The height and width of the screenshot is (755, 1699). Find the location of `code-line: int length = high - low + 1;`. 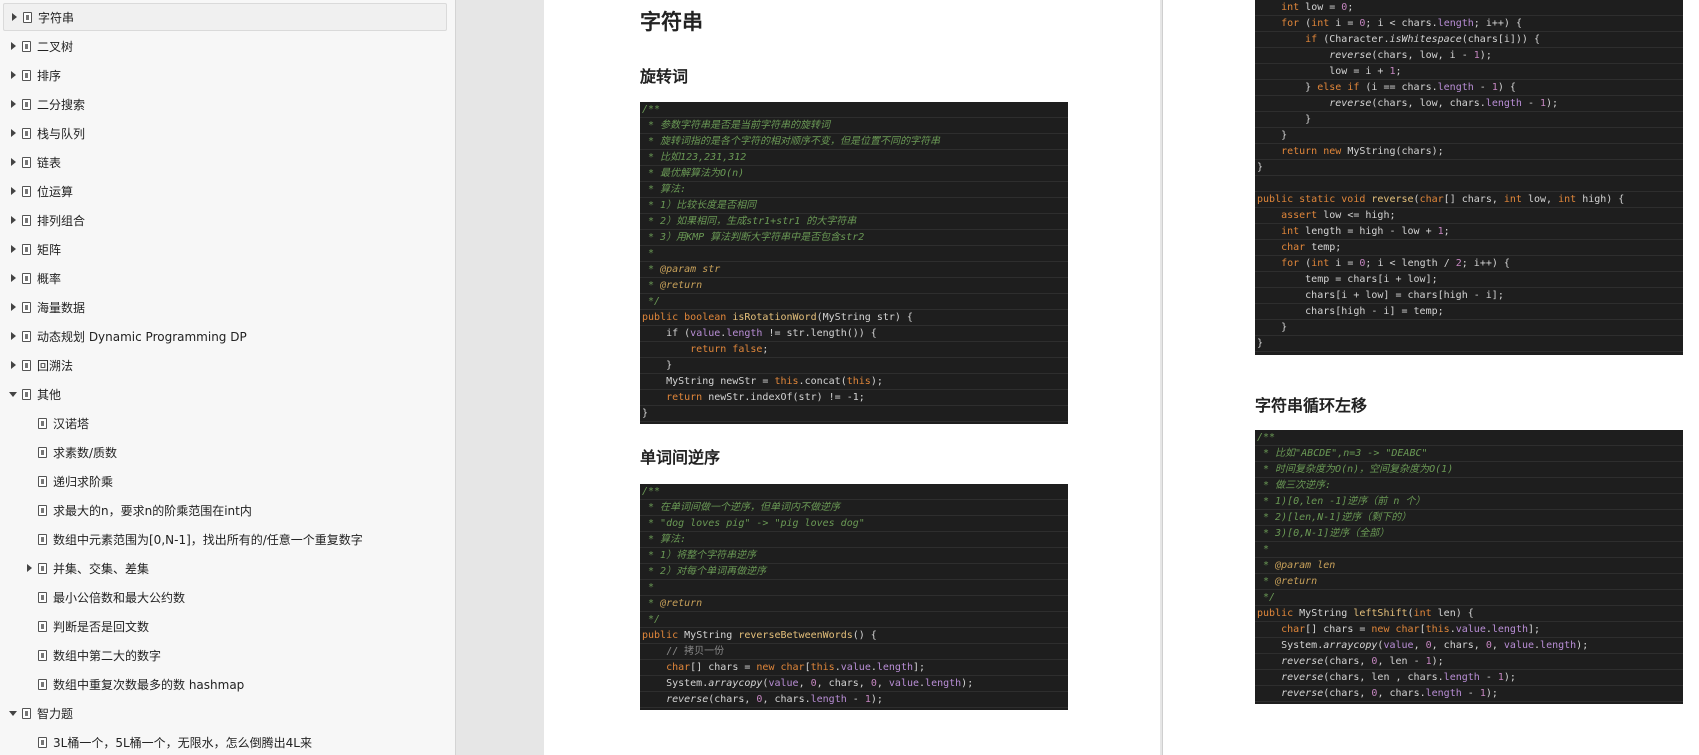

code-line: int length = high - low + 1; is located at coordinates (1469, 232).